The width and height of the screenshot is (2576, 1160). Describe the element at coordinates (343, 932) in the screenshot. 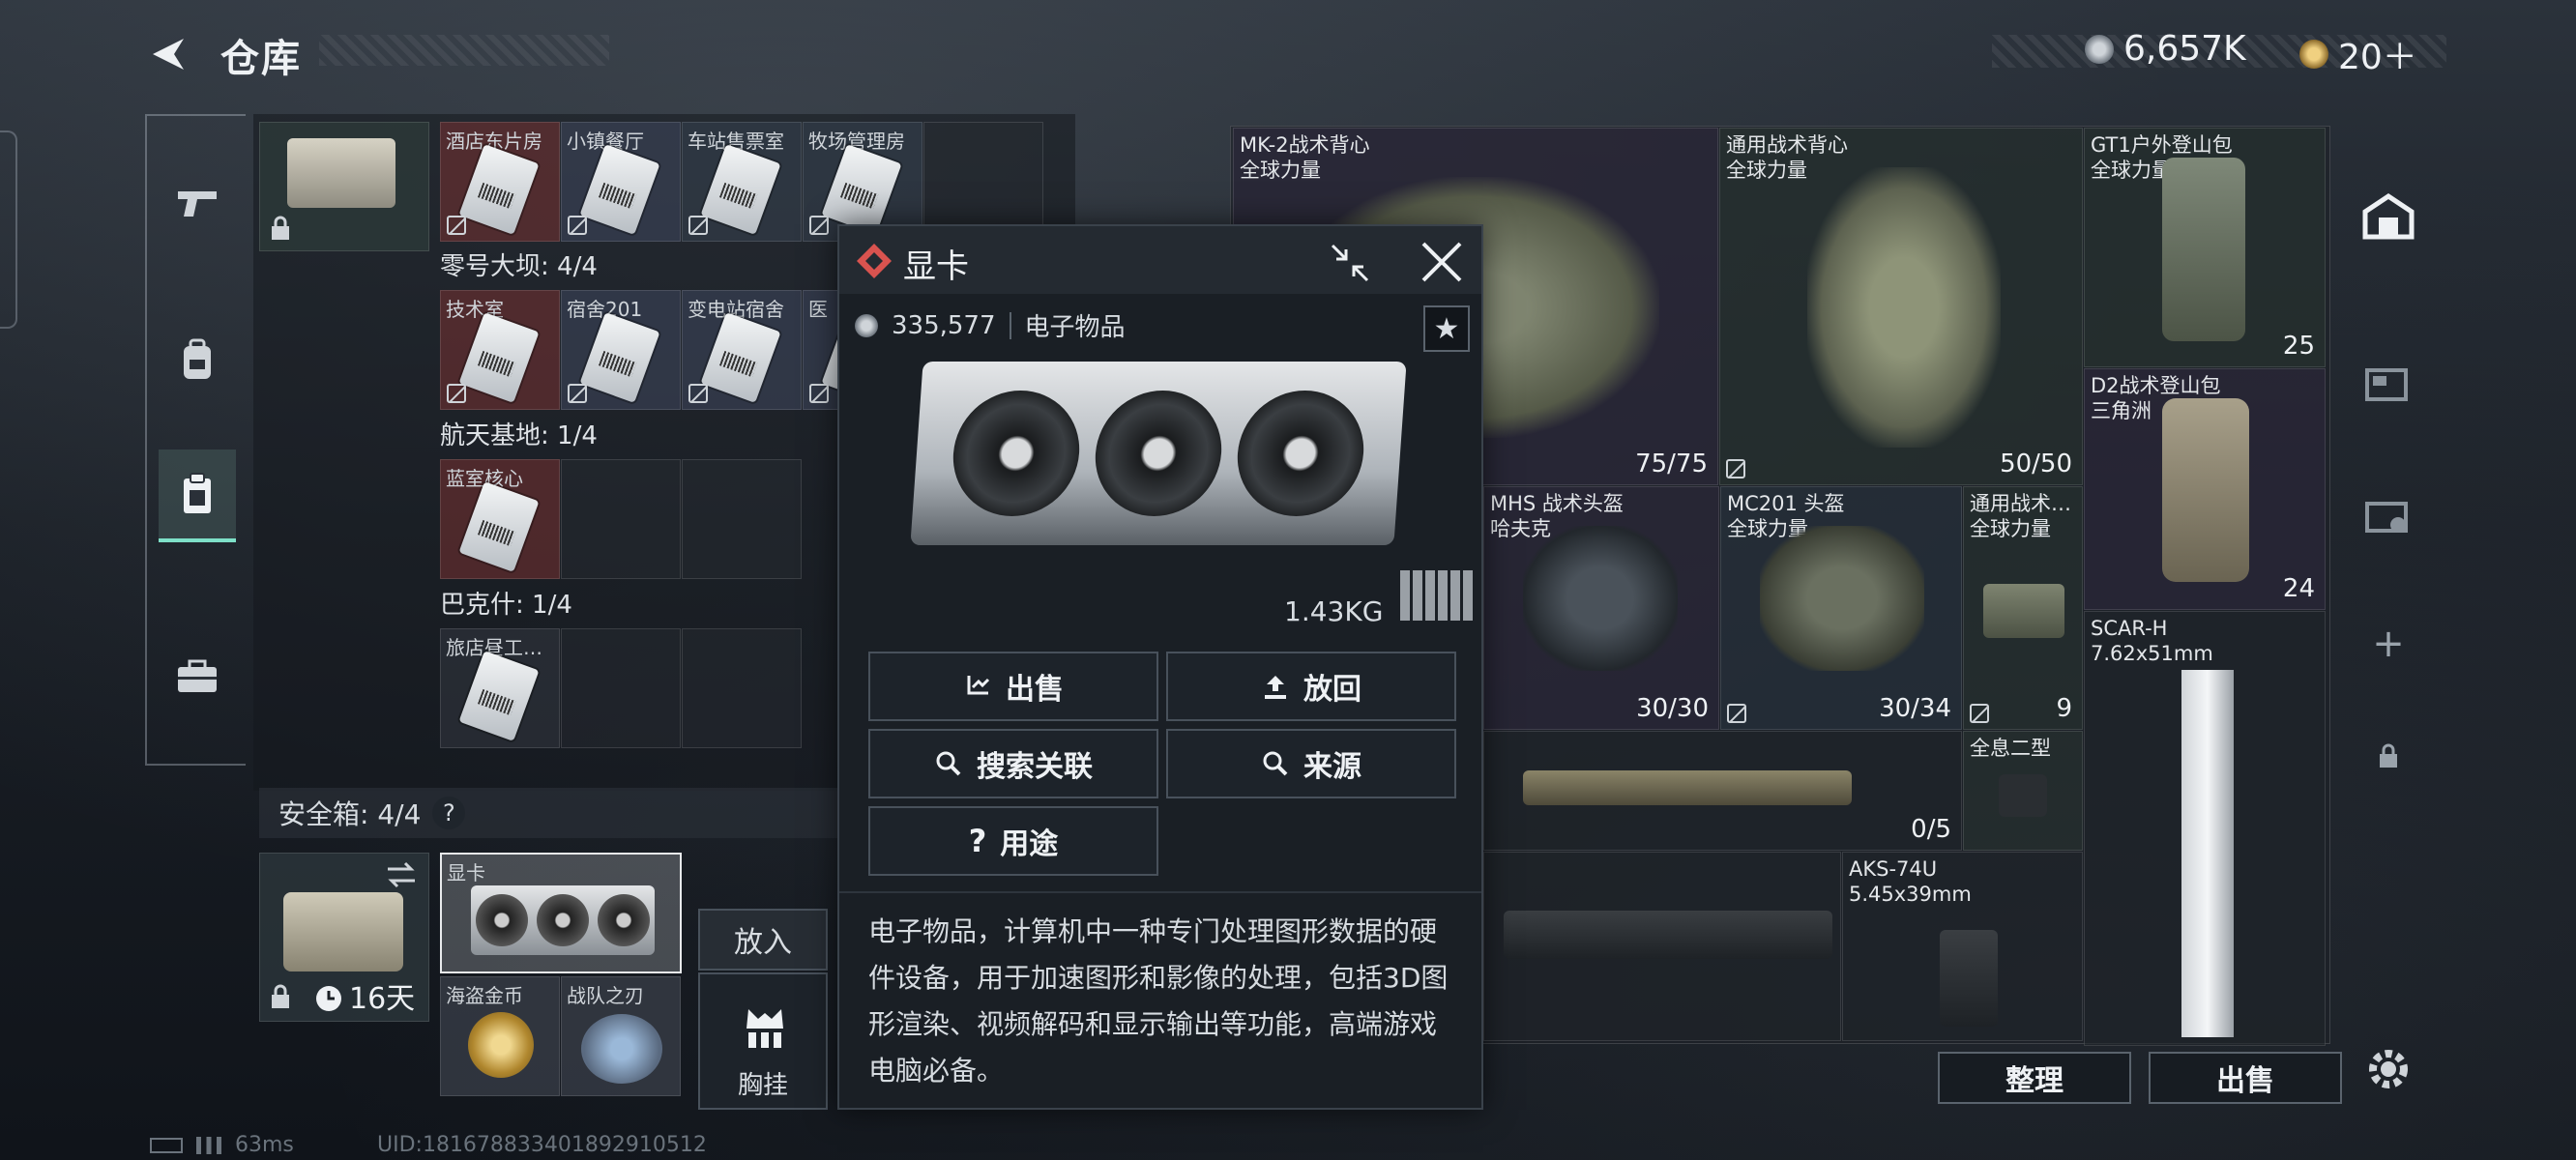

I see `safebox-image` at that location.